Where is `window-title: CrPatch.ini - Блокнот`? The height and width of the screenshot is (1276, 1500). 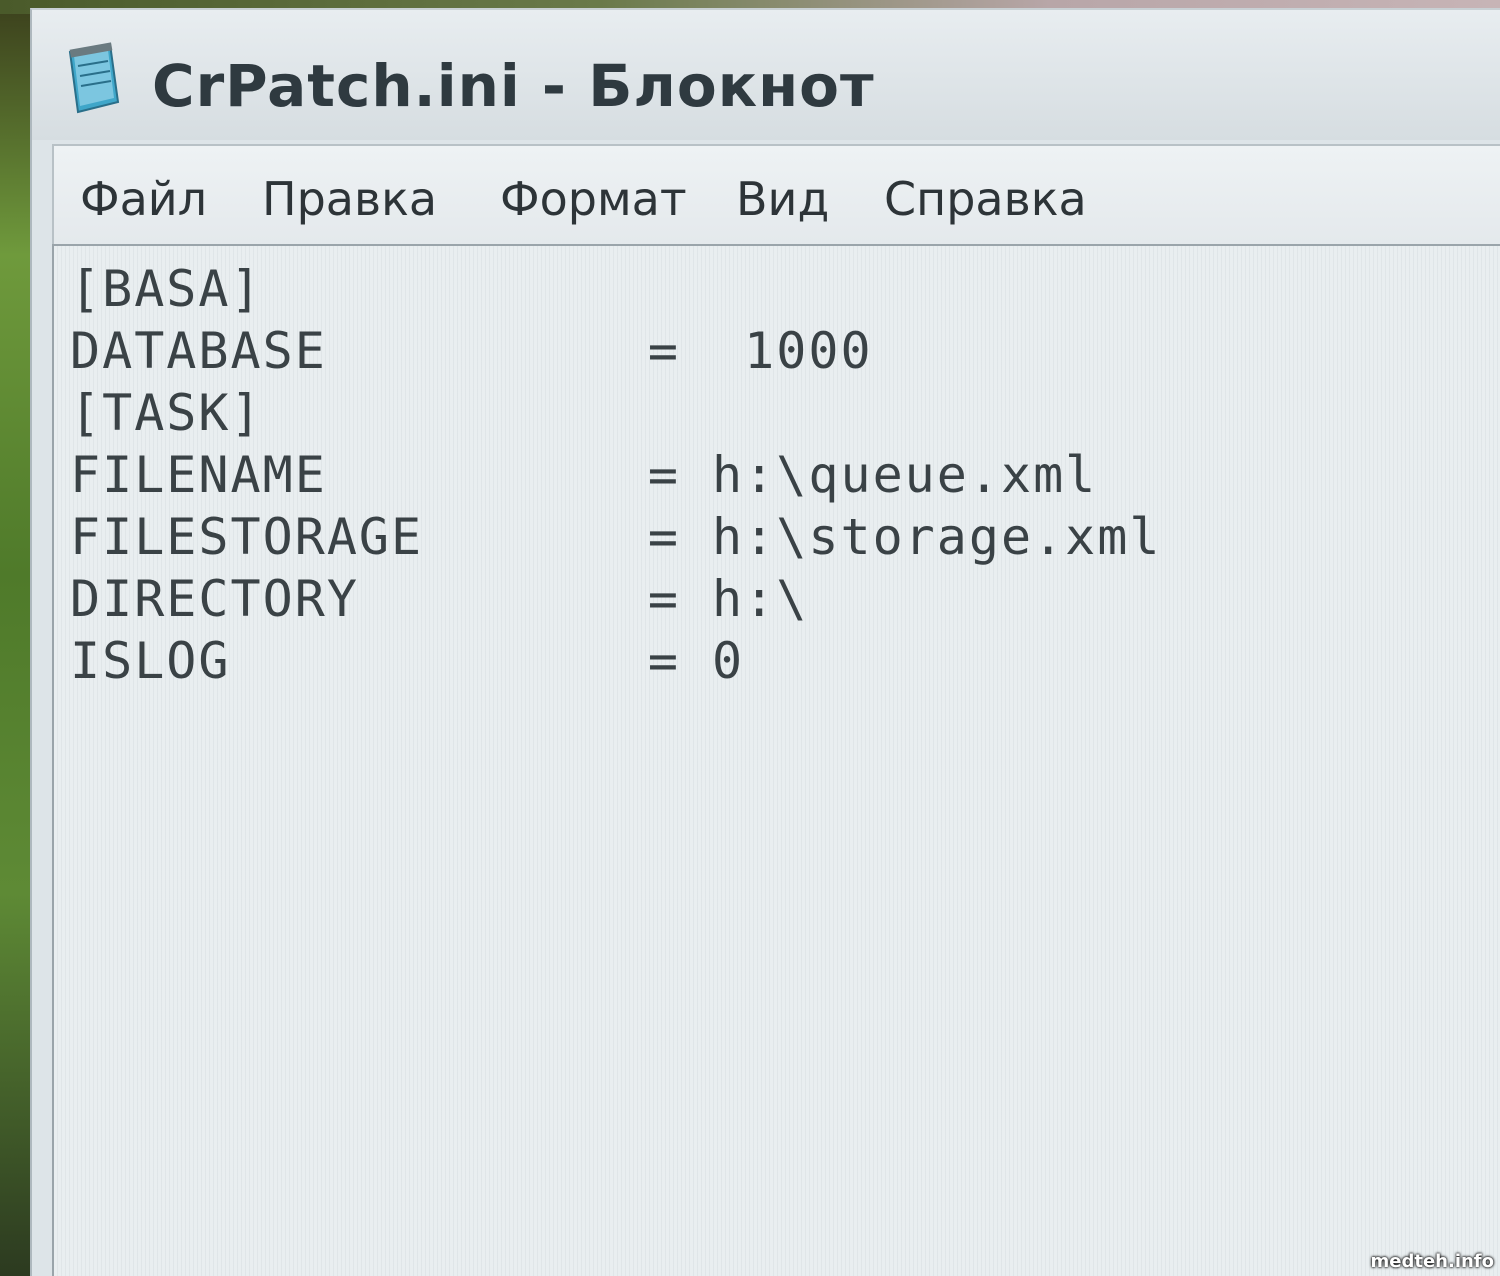
window-title: CrPatch.ini - Блокнот is located at coordinates (513, 86).